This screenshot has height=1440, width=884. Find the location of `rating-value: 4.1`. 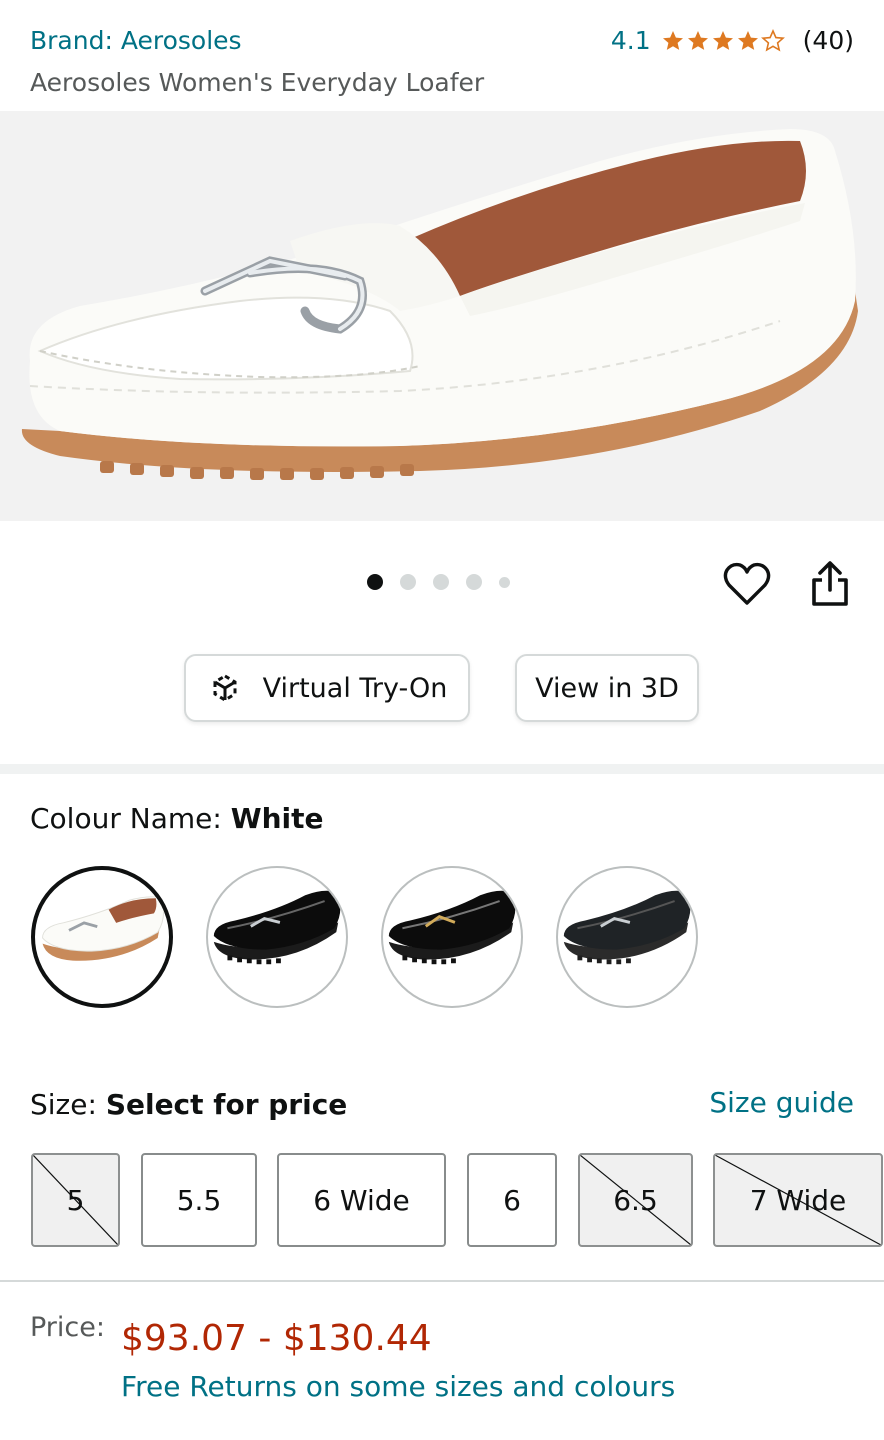

rating-value: 4.1 is located at coordinates (630, 40).